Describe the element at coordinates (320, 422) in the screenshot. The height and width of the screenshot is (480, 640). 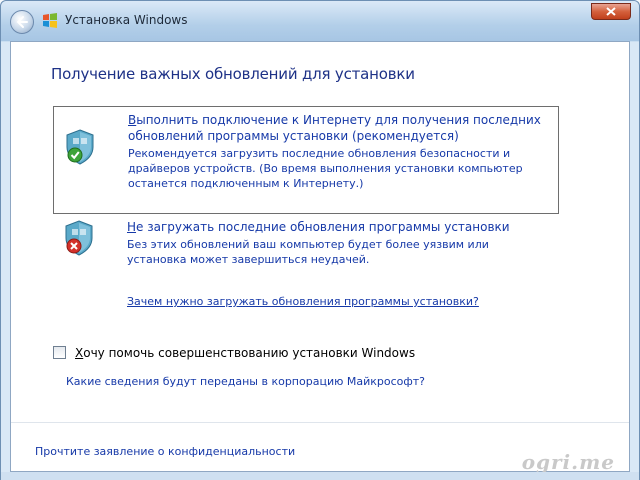
I see `footer-divider` at that location.